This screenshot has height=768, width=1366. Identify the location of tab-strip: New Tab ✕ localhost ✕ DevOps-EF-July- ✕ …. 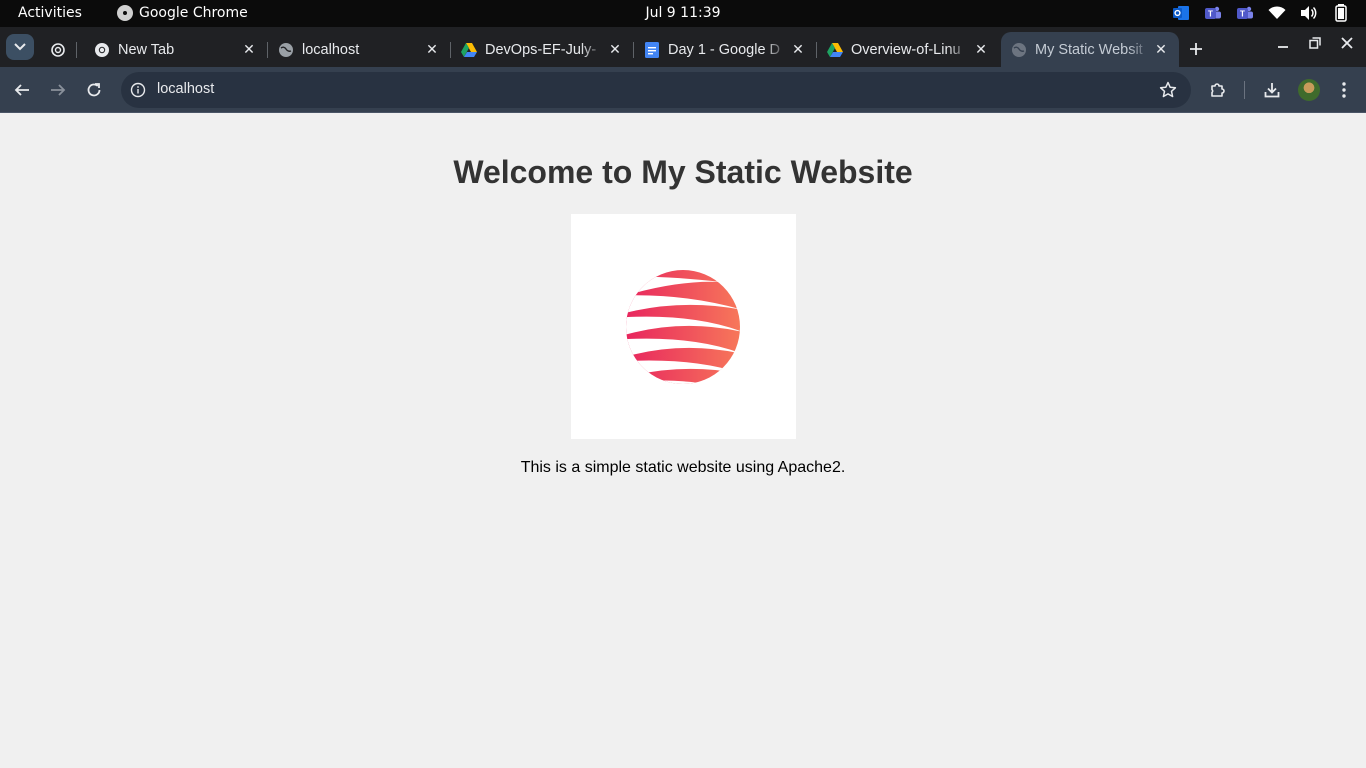
(683, 47).